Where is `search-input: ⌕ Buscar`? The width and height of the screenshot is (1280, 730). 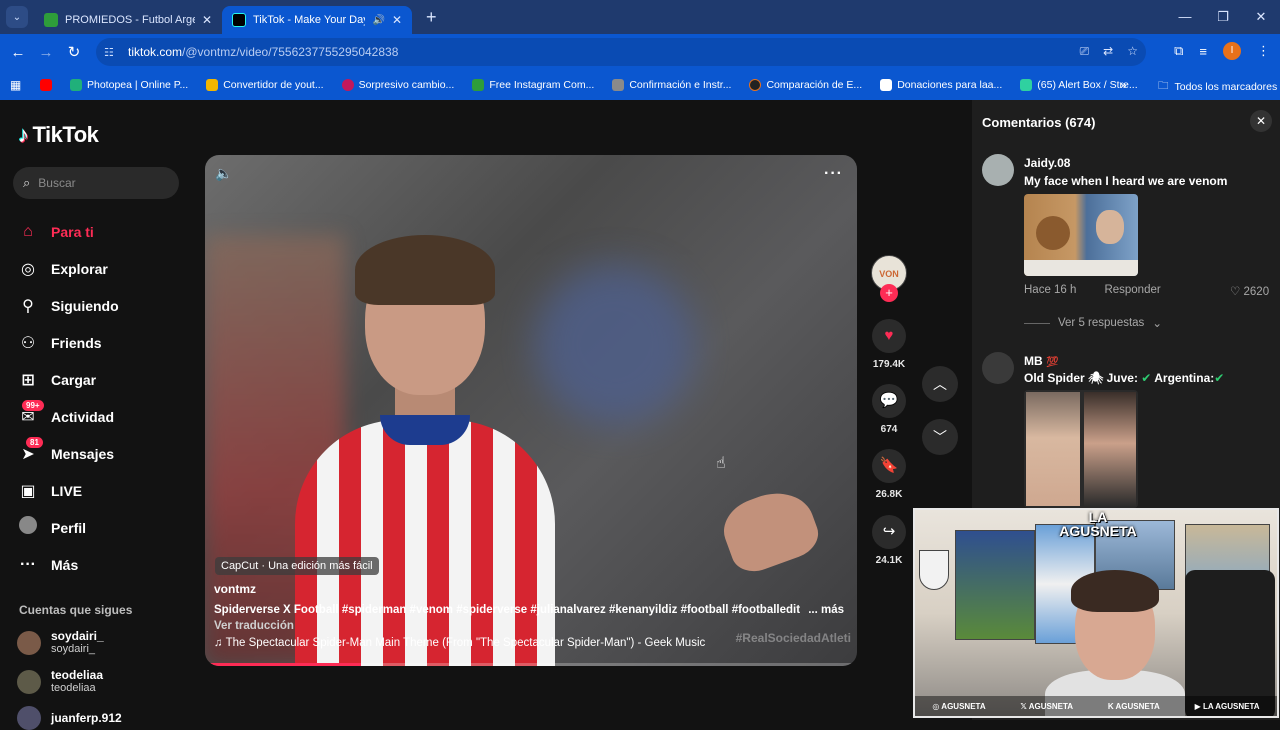 search-input: ⌕ Buscar is located at coordinates (96, 183).